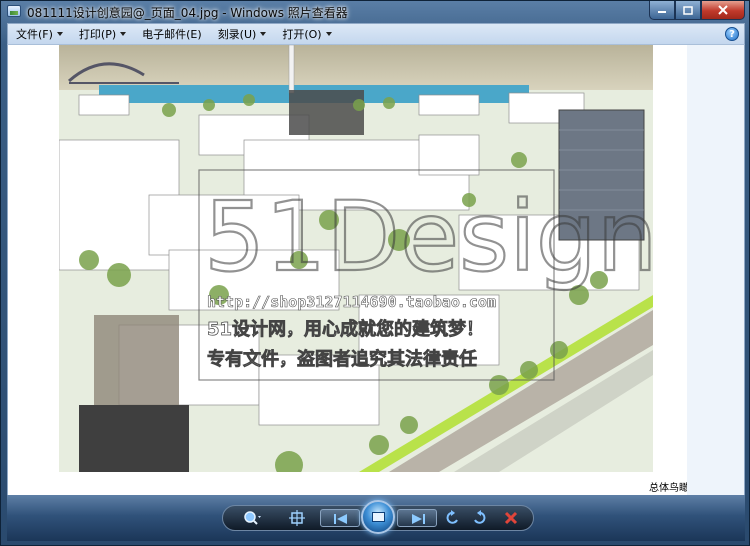 Image resolution: width=750 pixels, height=546 pixels. I want to click on minimize-button, so click(662, 10).